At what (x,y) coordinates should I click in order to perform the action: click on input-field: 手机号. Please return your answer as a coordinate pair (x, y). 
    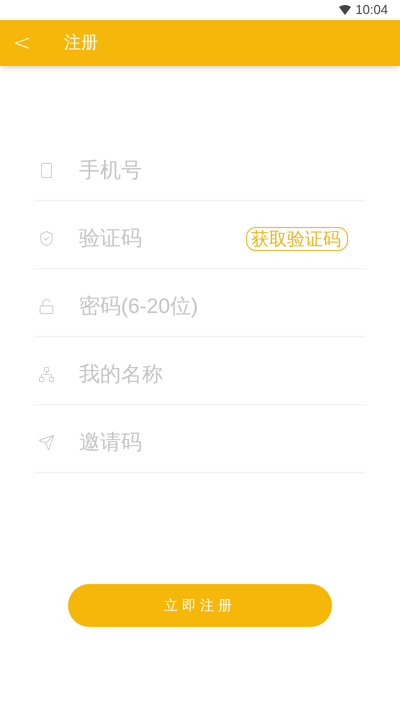
    Looking at the image, I should click on (222, 170).